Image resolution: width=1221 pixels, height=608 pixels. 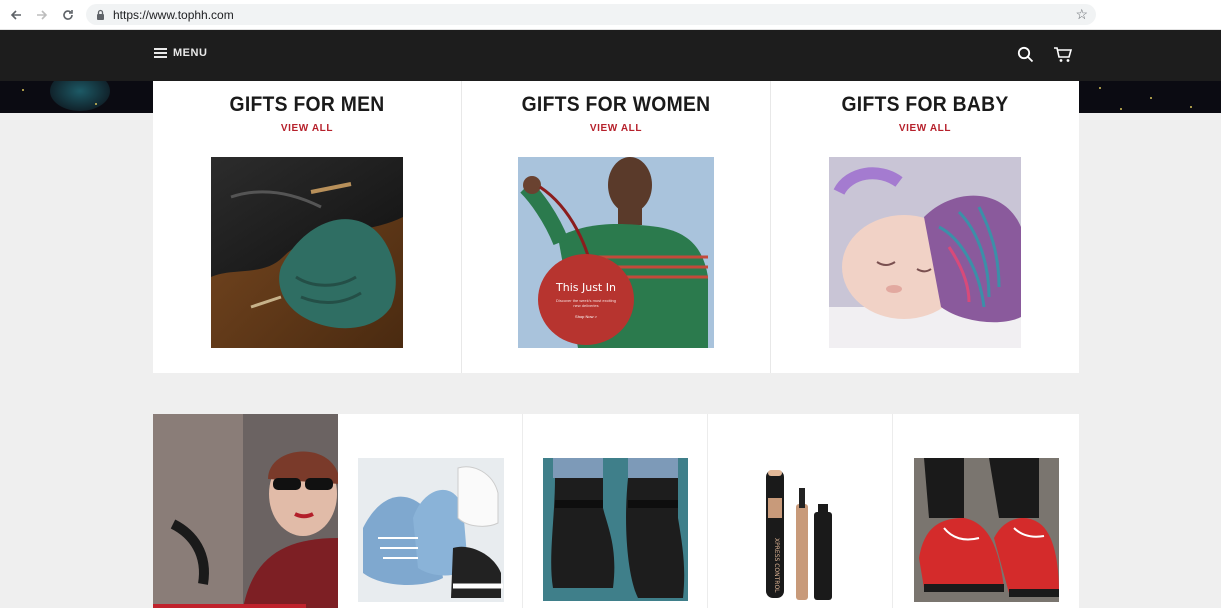 I want to click on hamburger-icon, so click(x=160, y=53).